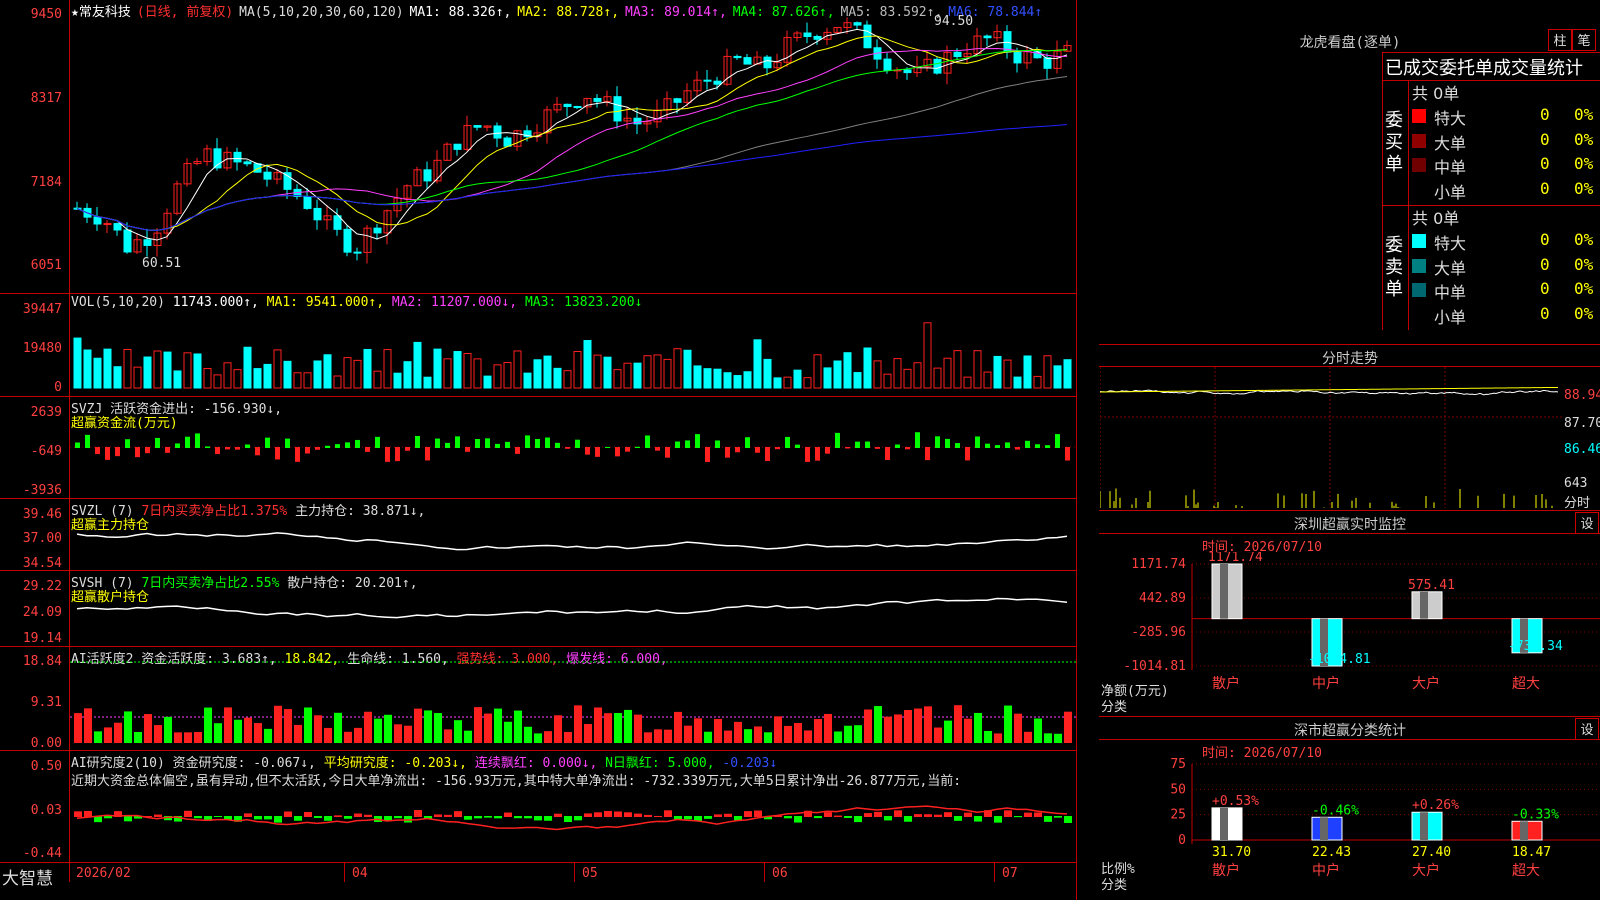  What do you see at coordinates (1484, 67) in the screenshot?
I see `order-stats-tabs: 已成交委托单成交量统计` at bounding box center [1484, 67].